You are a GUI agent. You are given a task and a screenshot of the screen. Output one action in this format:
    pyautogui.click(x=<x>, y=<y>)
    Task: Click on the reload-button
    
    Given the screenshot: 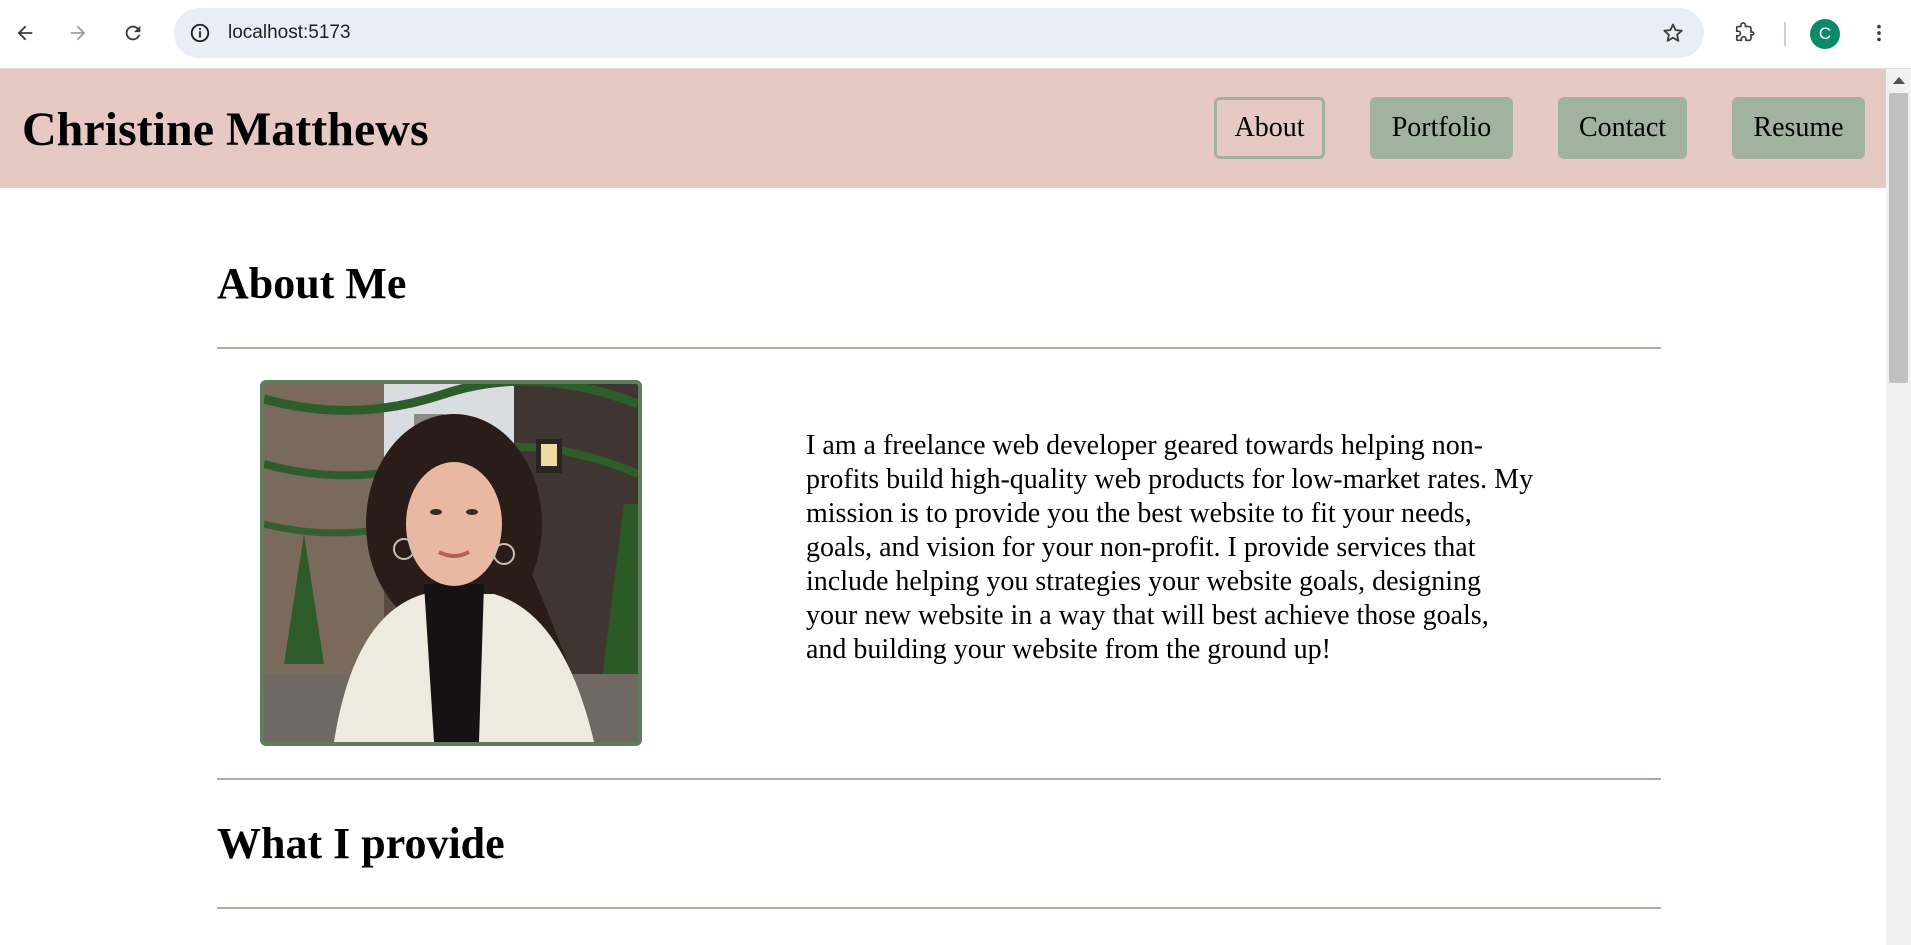 What is the action you would take?
    pyautogui.click(x=133, y=33)
    